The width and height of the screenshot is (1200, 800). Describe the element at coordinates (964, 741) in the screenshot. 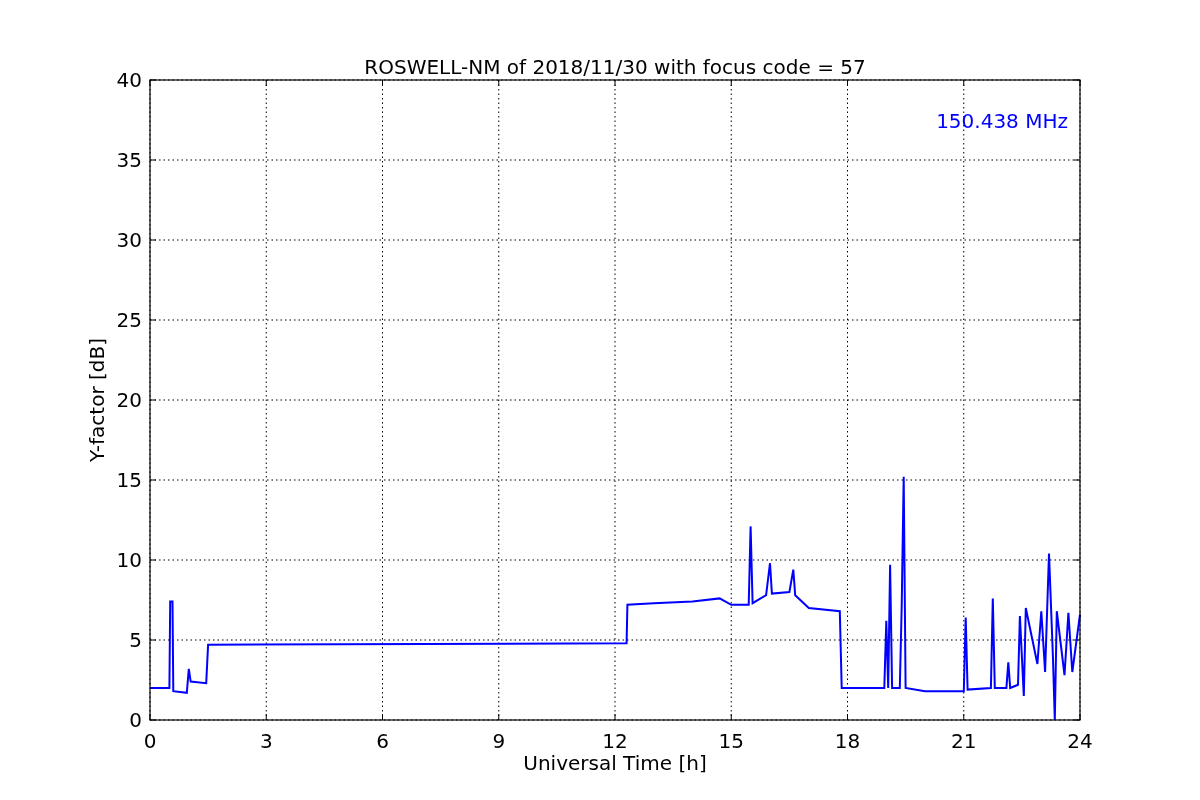

I see `x-tick-label: 21` at that location.